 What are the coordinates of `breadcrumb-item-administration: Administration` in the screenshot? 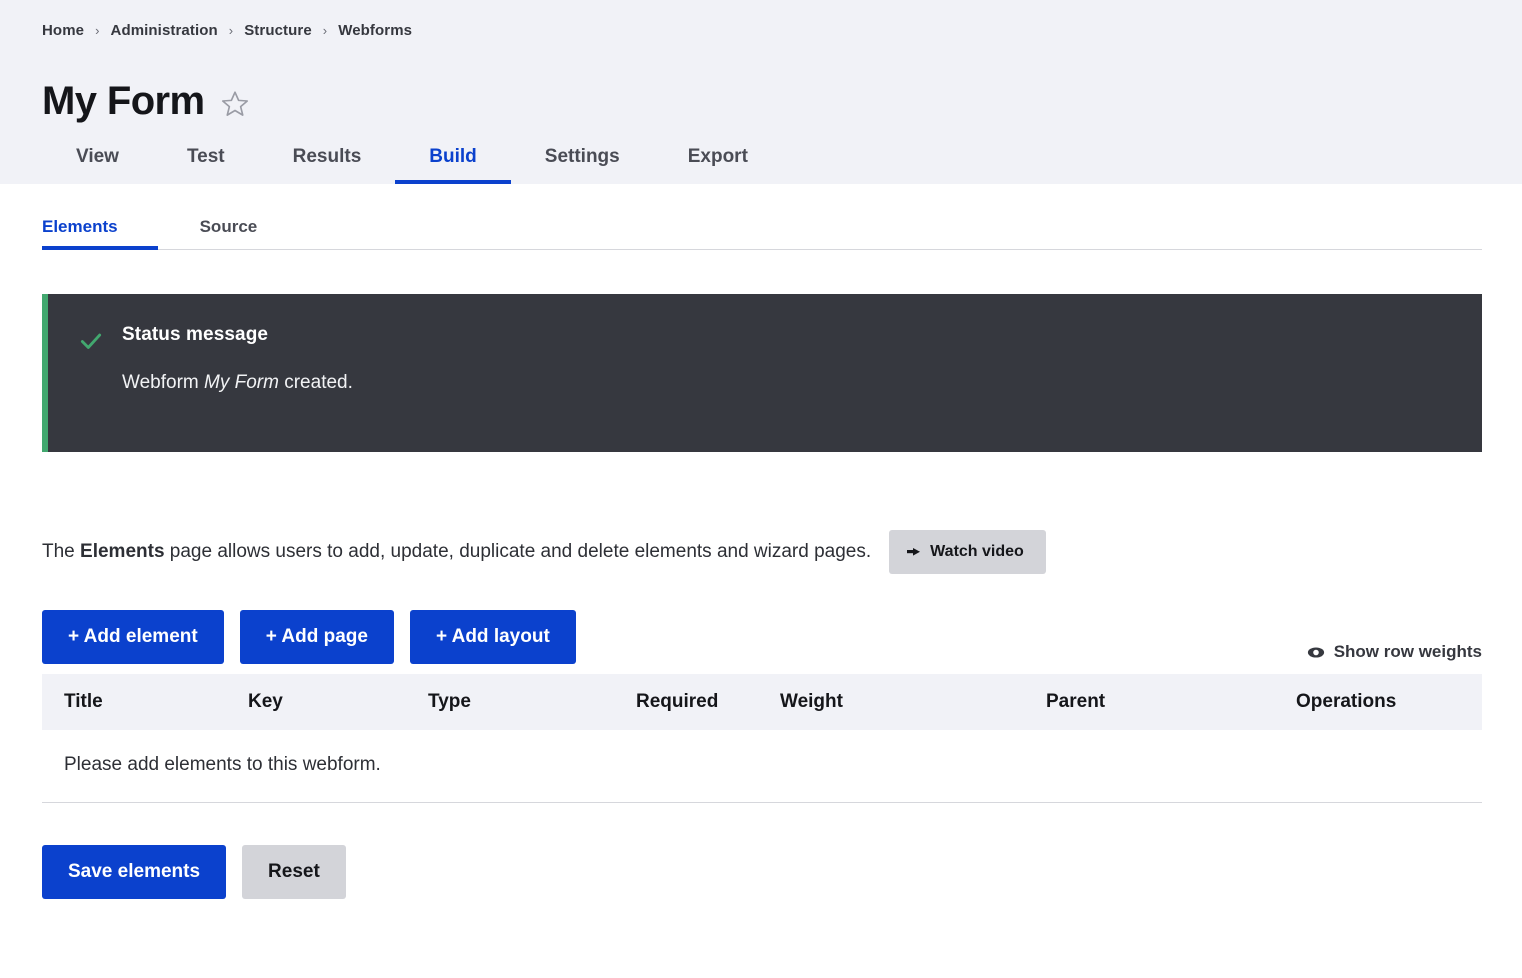 It's located at (164, 30).